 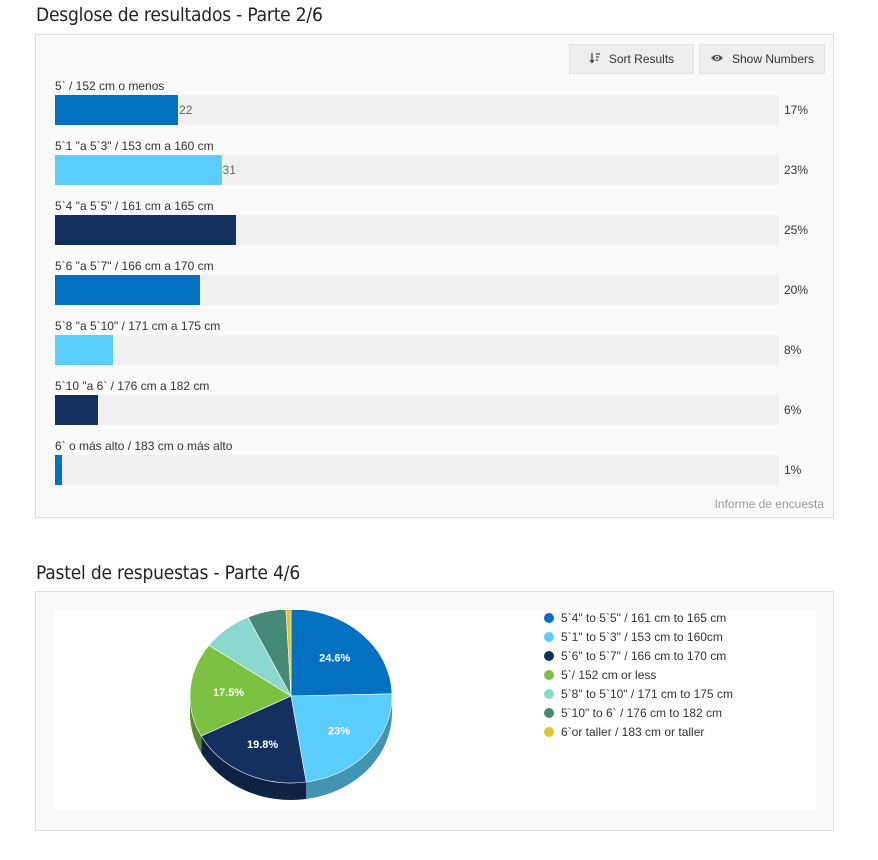 What do you see at coordinates (186, 110) in the screenshot?
I see `bar-count-label: 22` at bounding box center [186, 110].